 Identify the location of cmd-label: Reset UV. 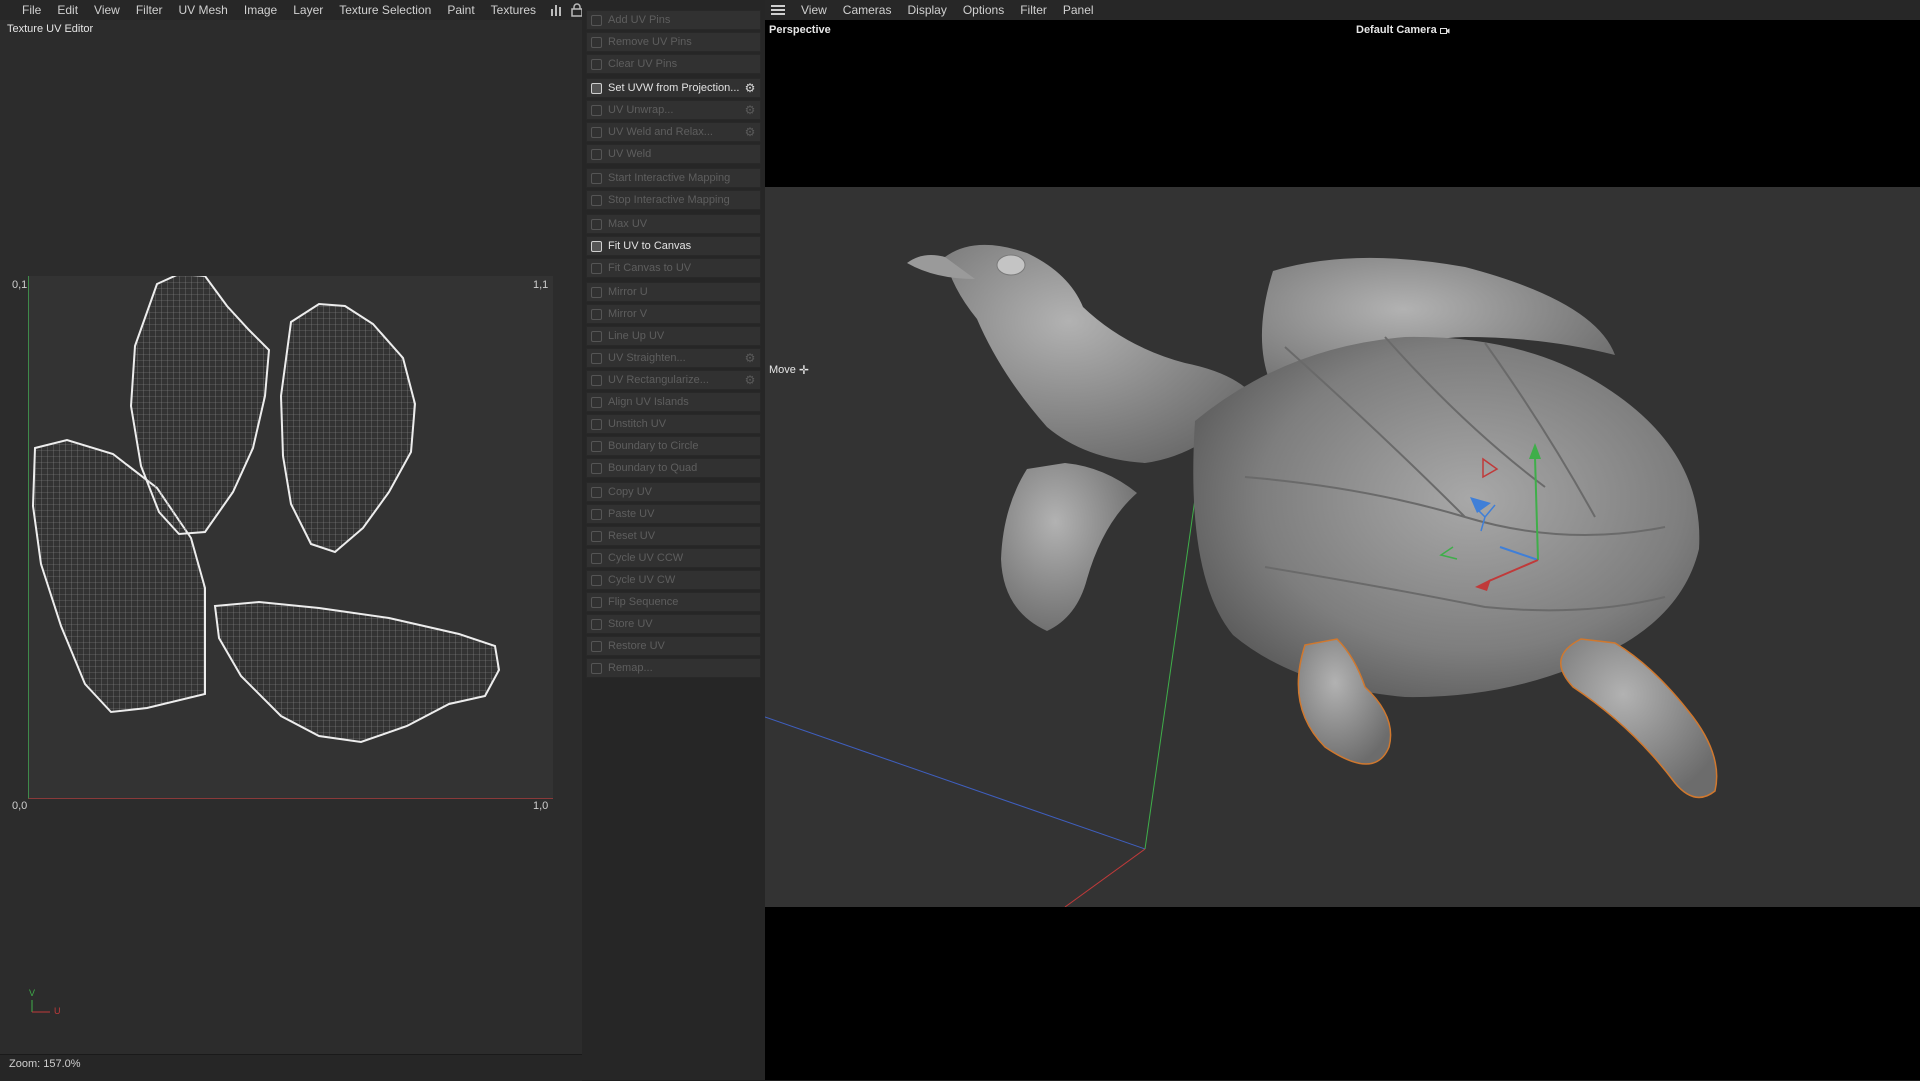
(632, 536).